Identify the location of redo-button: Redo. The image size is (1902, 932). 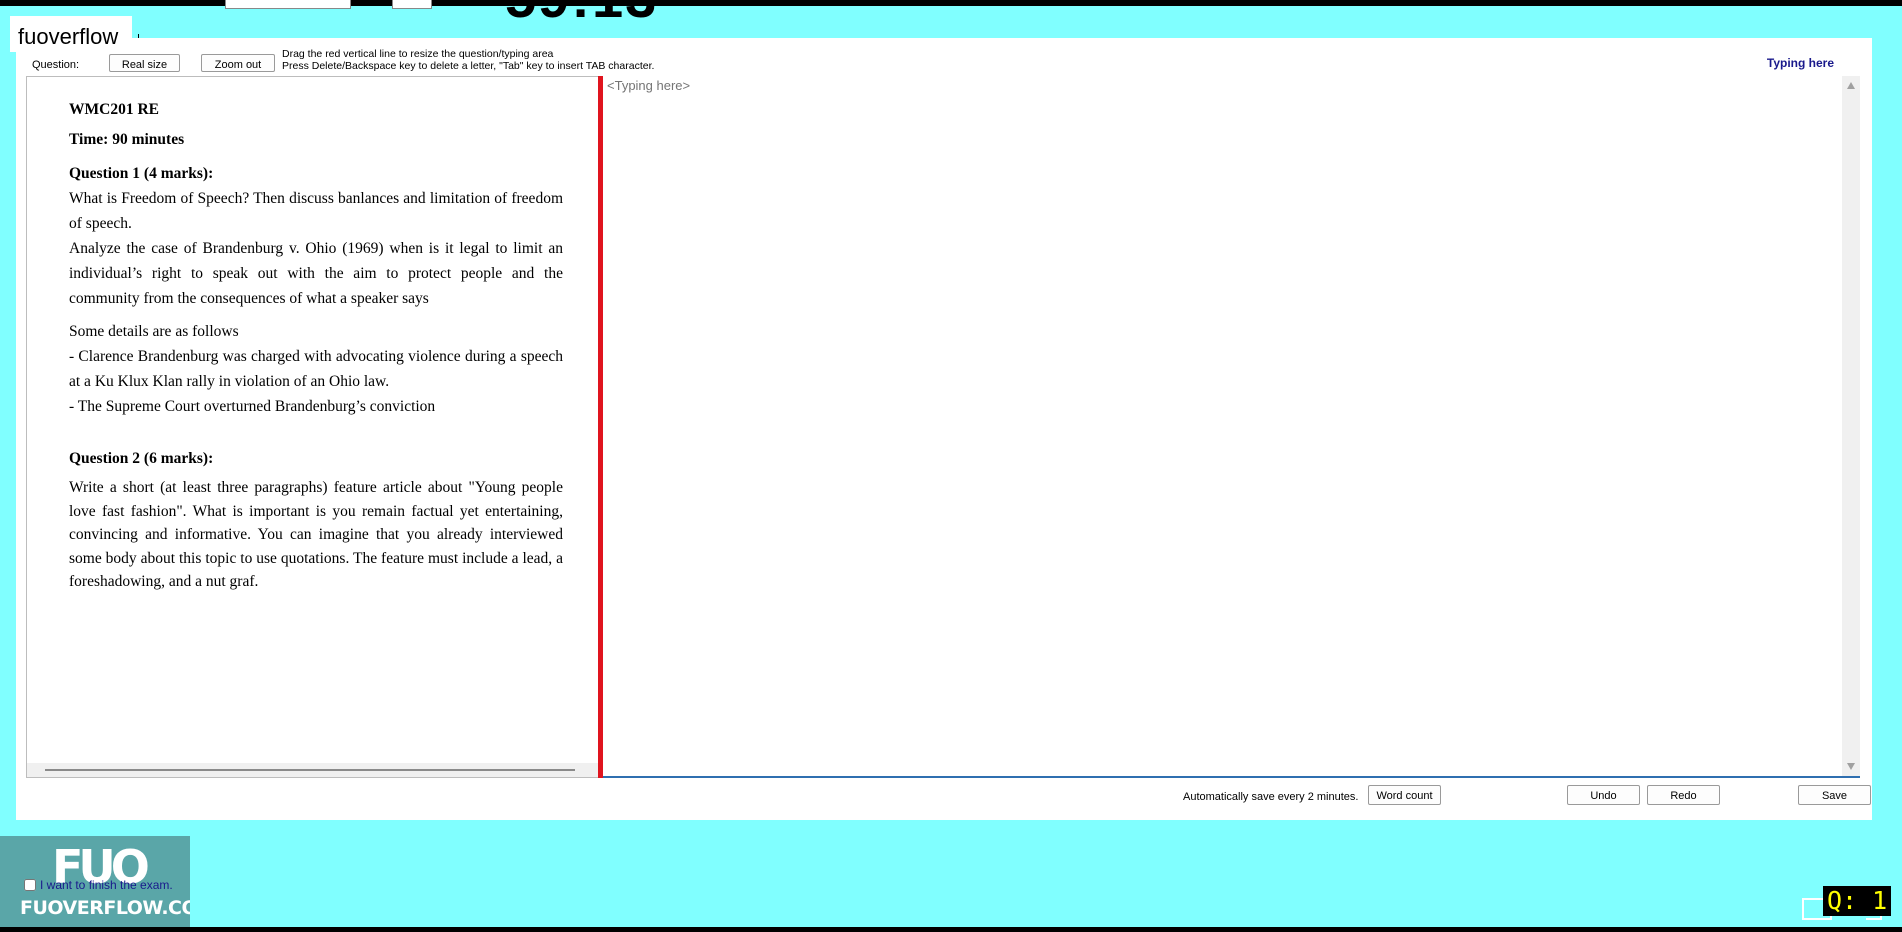
(1683, 795).